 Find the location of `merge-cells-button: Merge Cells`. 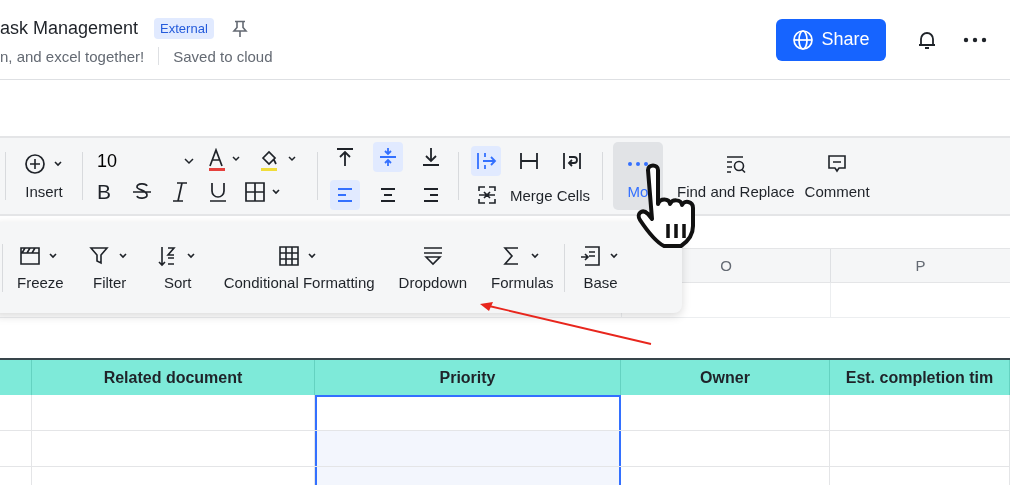

merge-cells-button: Merge Cells is located at coordinates (531, 195).